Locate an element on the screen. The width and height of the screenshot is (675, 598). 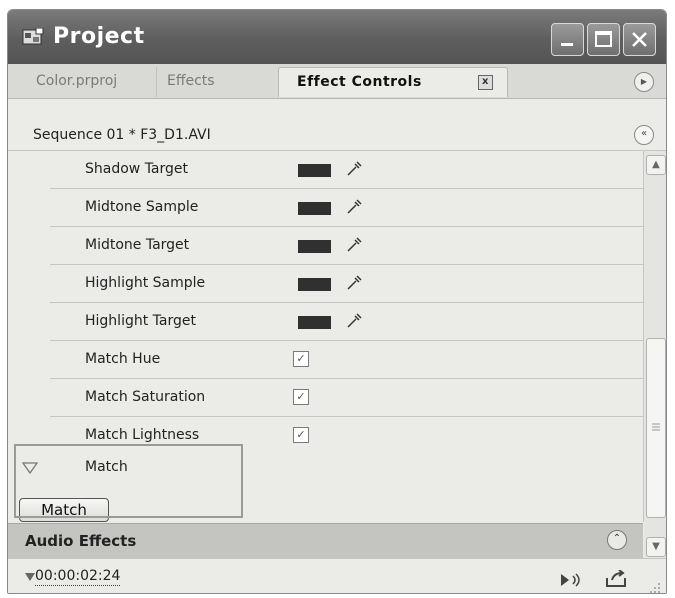
collapse-timeline-button: « is located at coordinates (644, 135).